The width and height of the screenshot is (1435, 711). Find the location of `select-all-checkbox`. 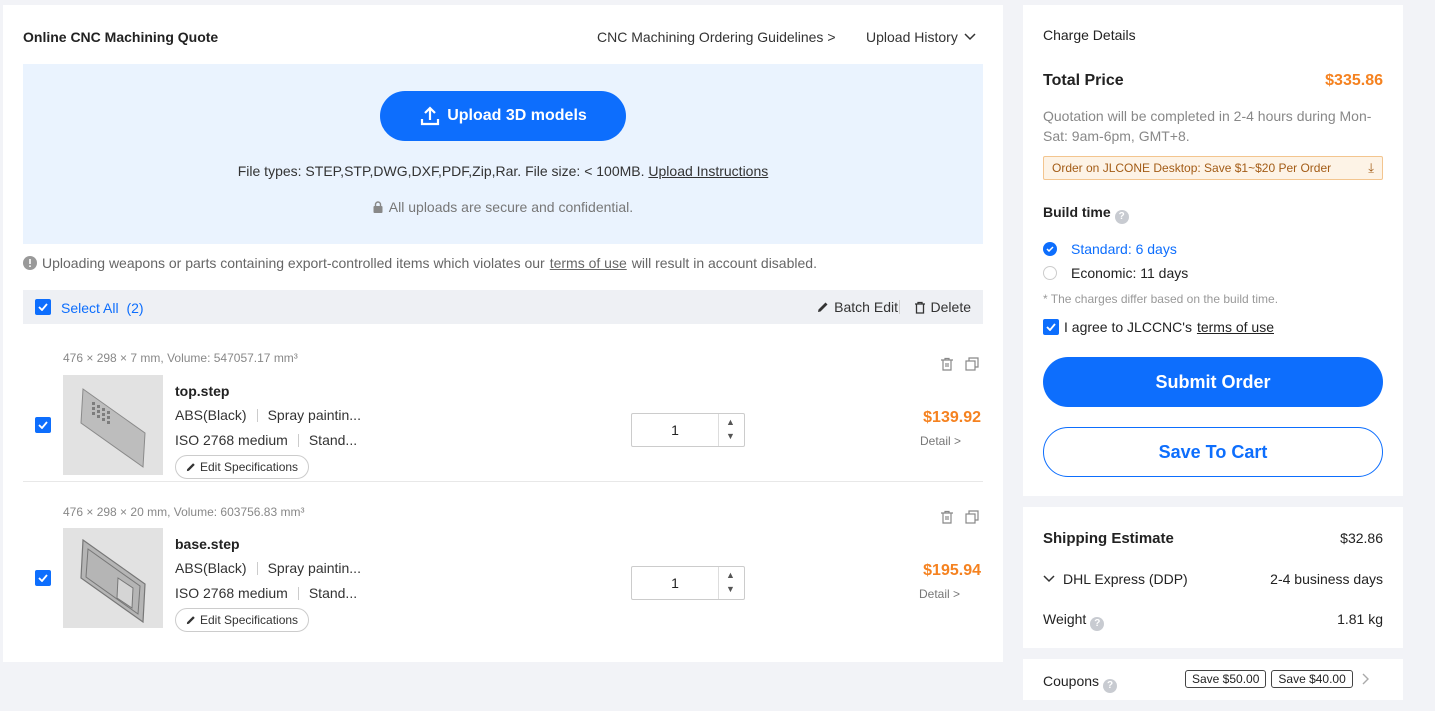

select-all-checkbox is located at coordinates (43, 307).